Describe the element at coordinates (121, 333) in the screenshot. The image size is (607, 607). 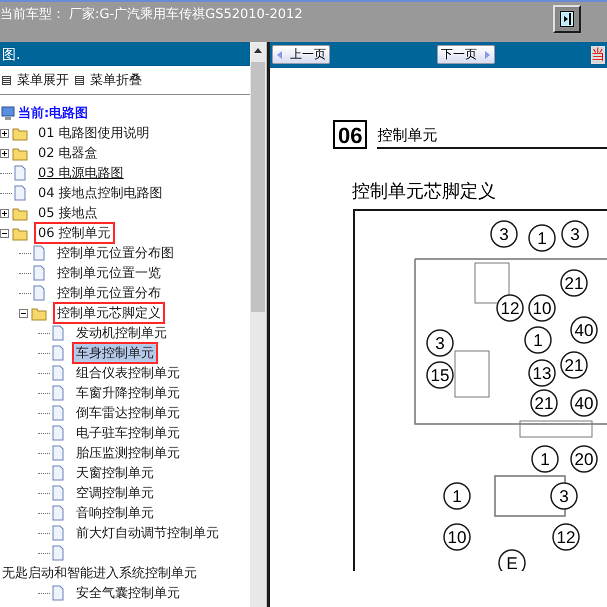
I see `tree-item: 发动机控制单元` at that location.